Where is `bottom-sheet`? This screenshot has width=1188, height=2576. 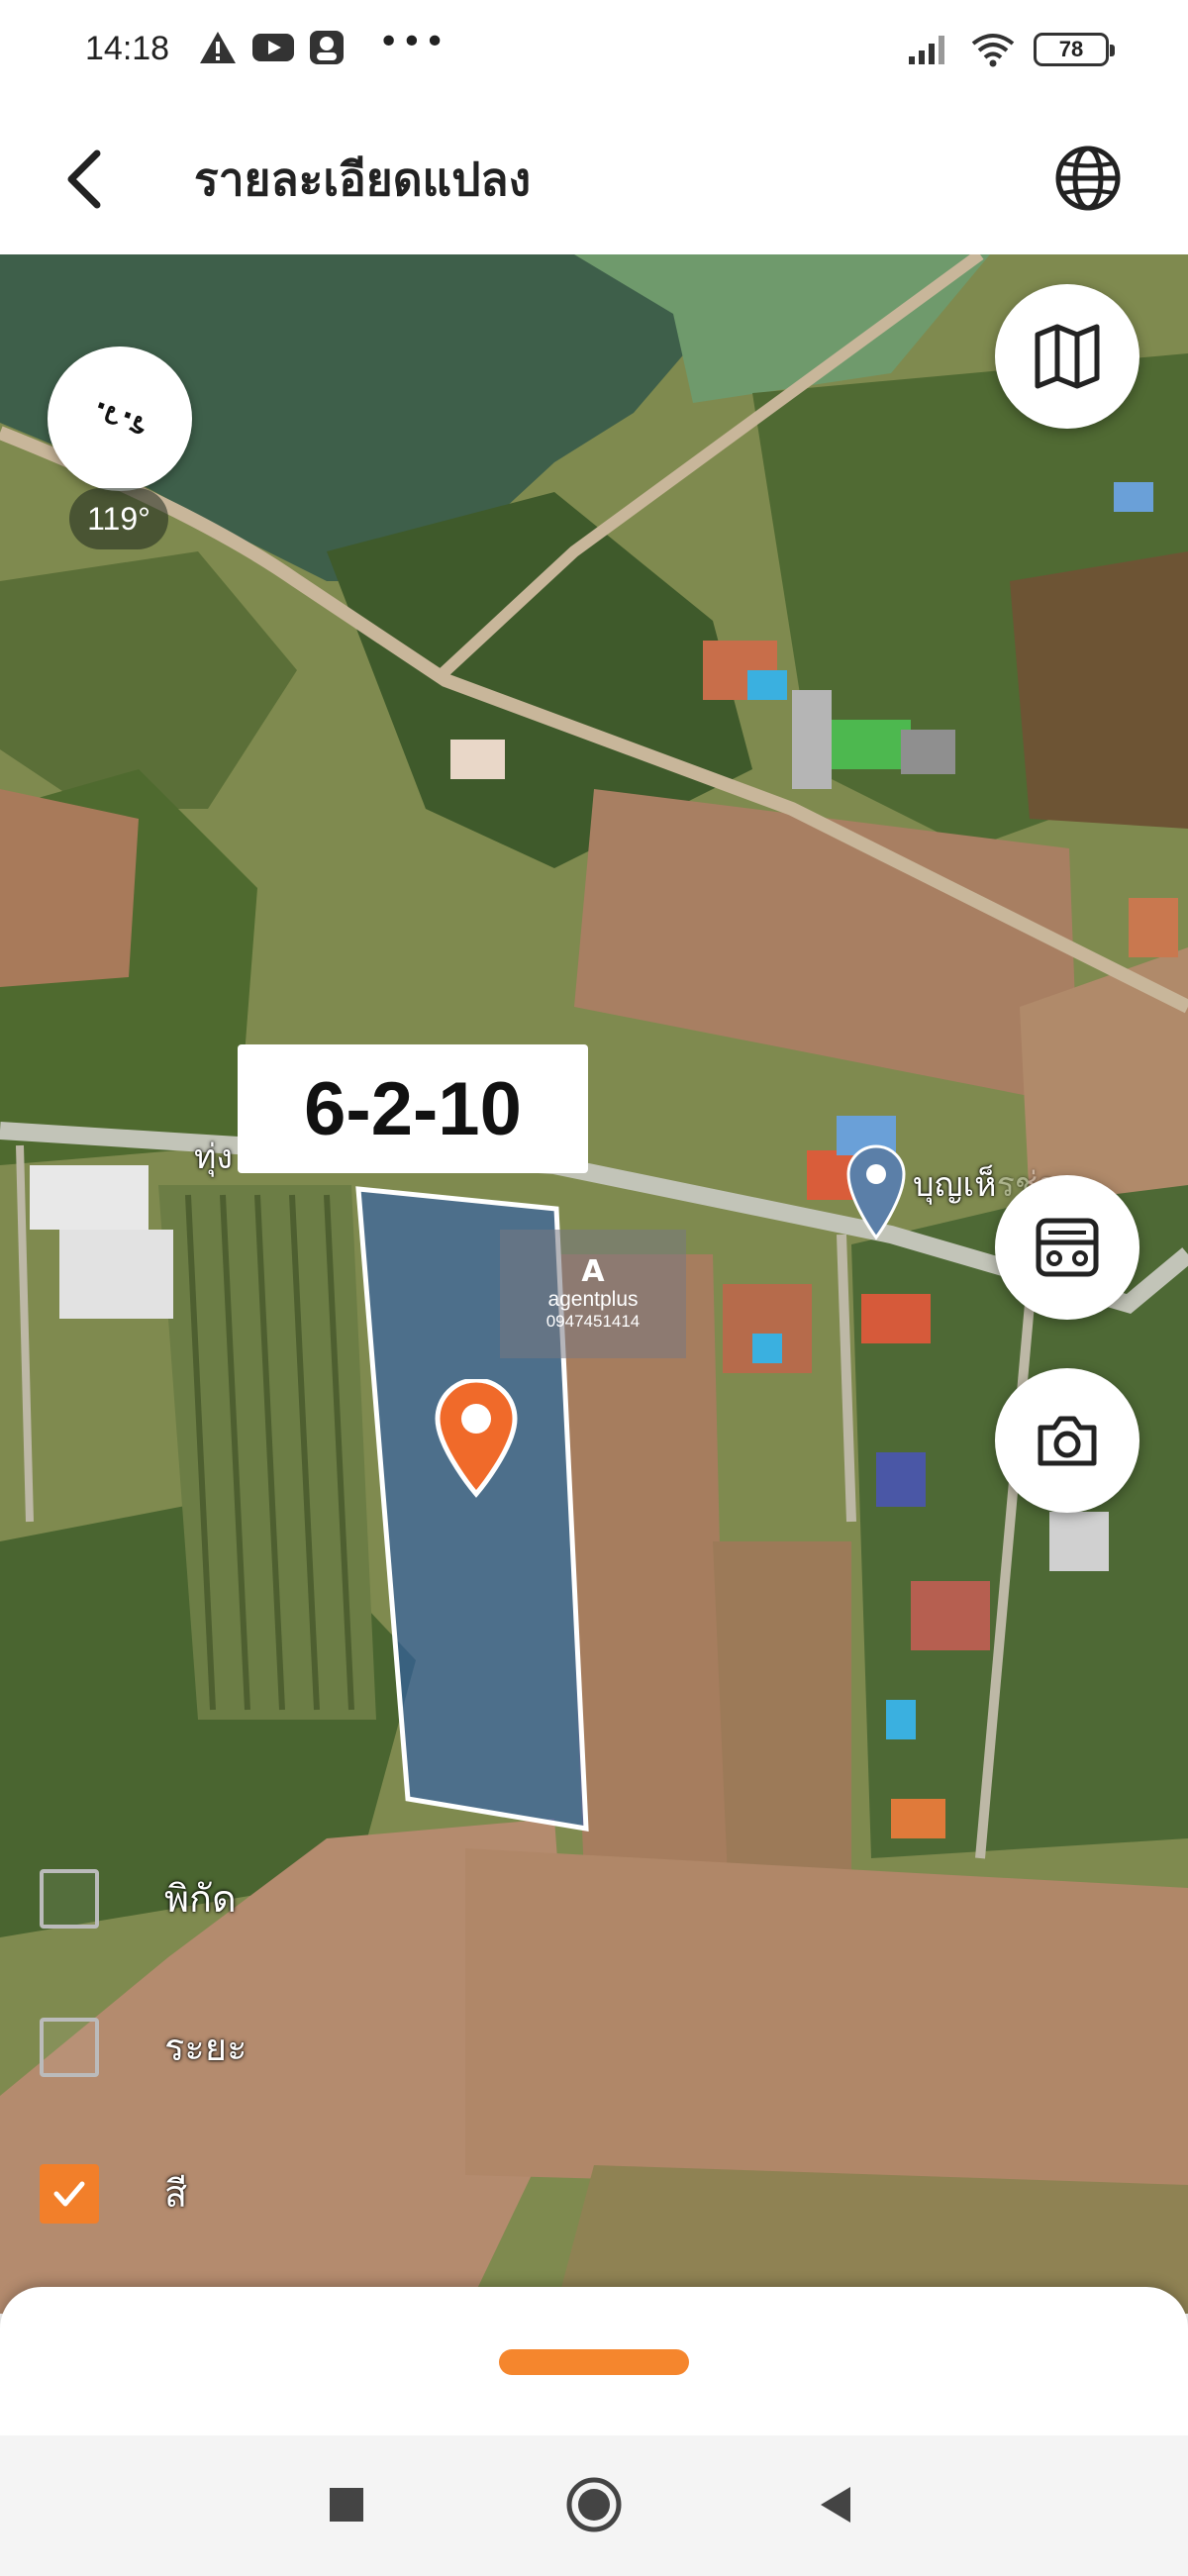
bottom-sheet is located at coordinates (594, 2361).